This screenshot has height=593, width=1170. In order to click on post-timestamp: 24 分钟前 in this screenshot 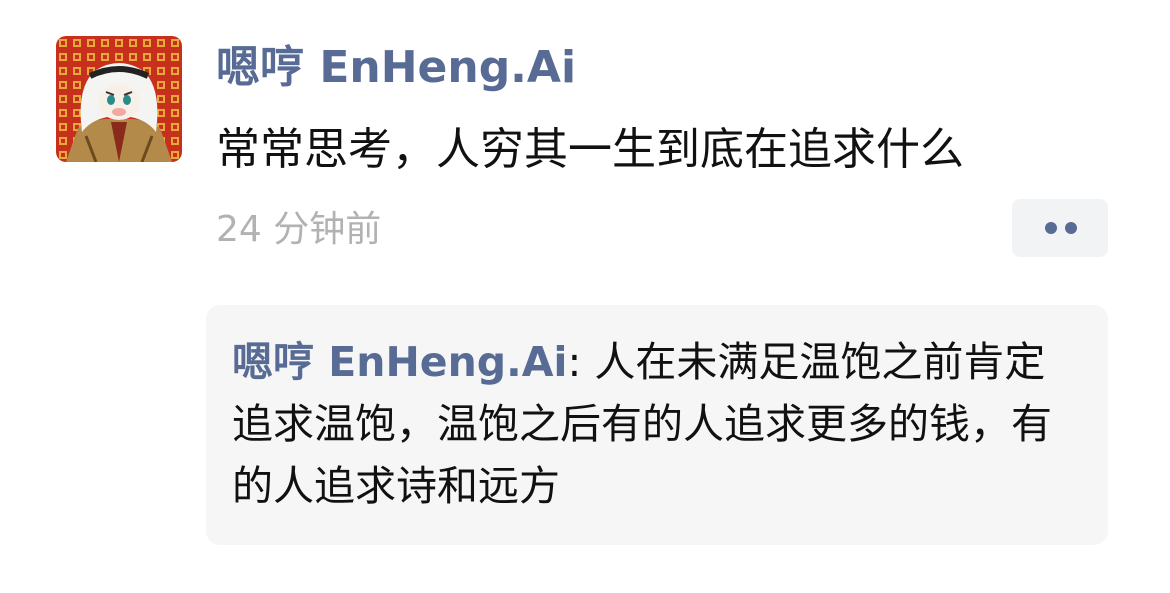, I will do `click(299, 229)`.